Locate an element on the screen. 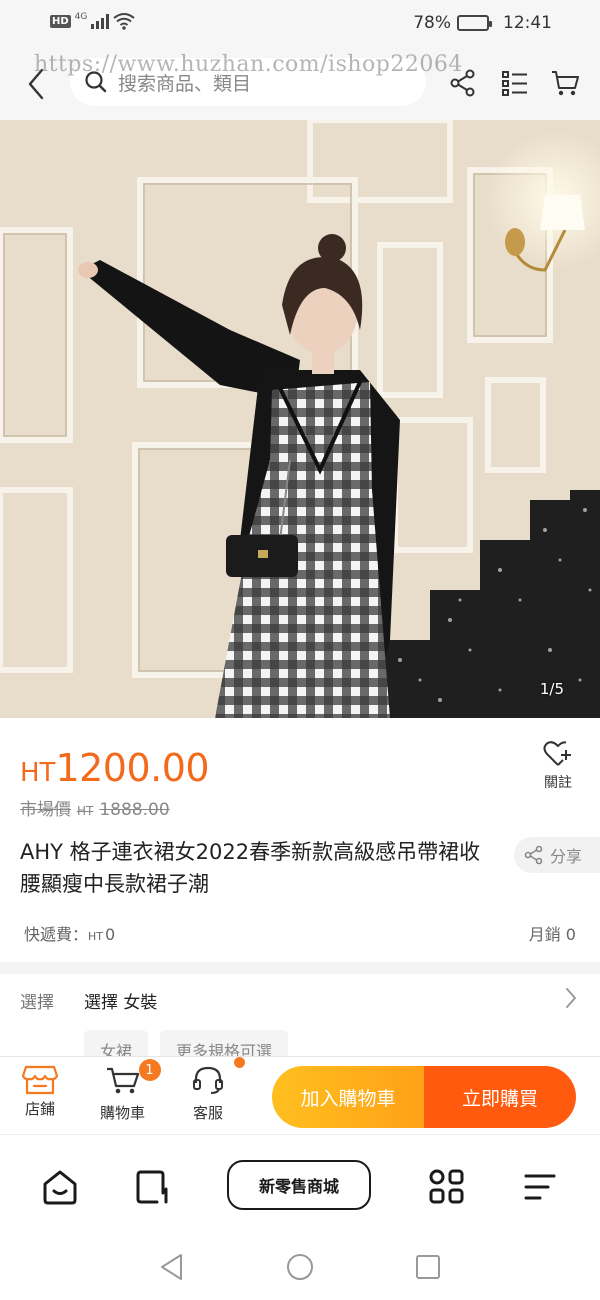  select-label: 選擇 is located at coordinates (37, 1003).